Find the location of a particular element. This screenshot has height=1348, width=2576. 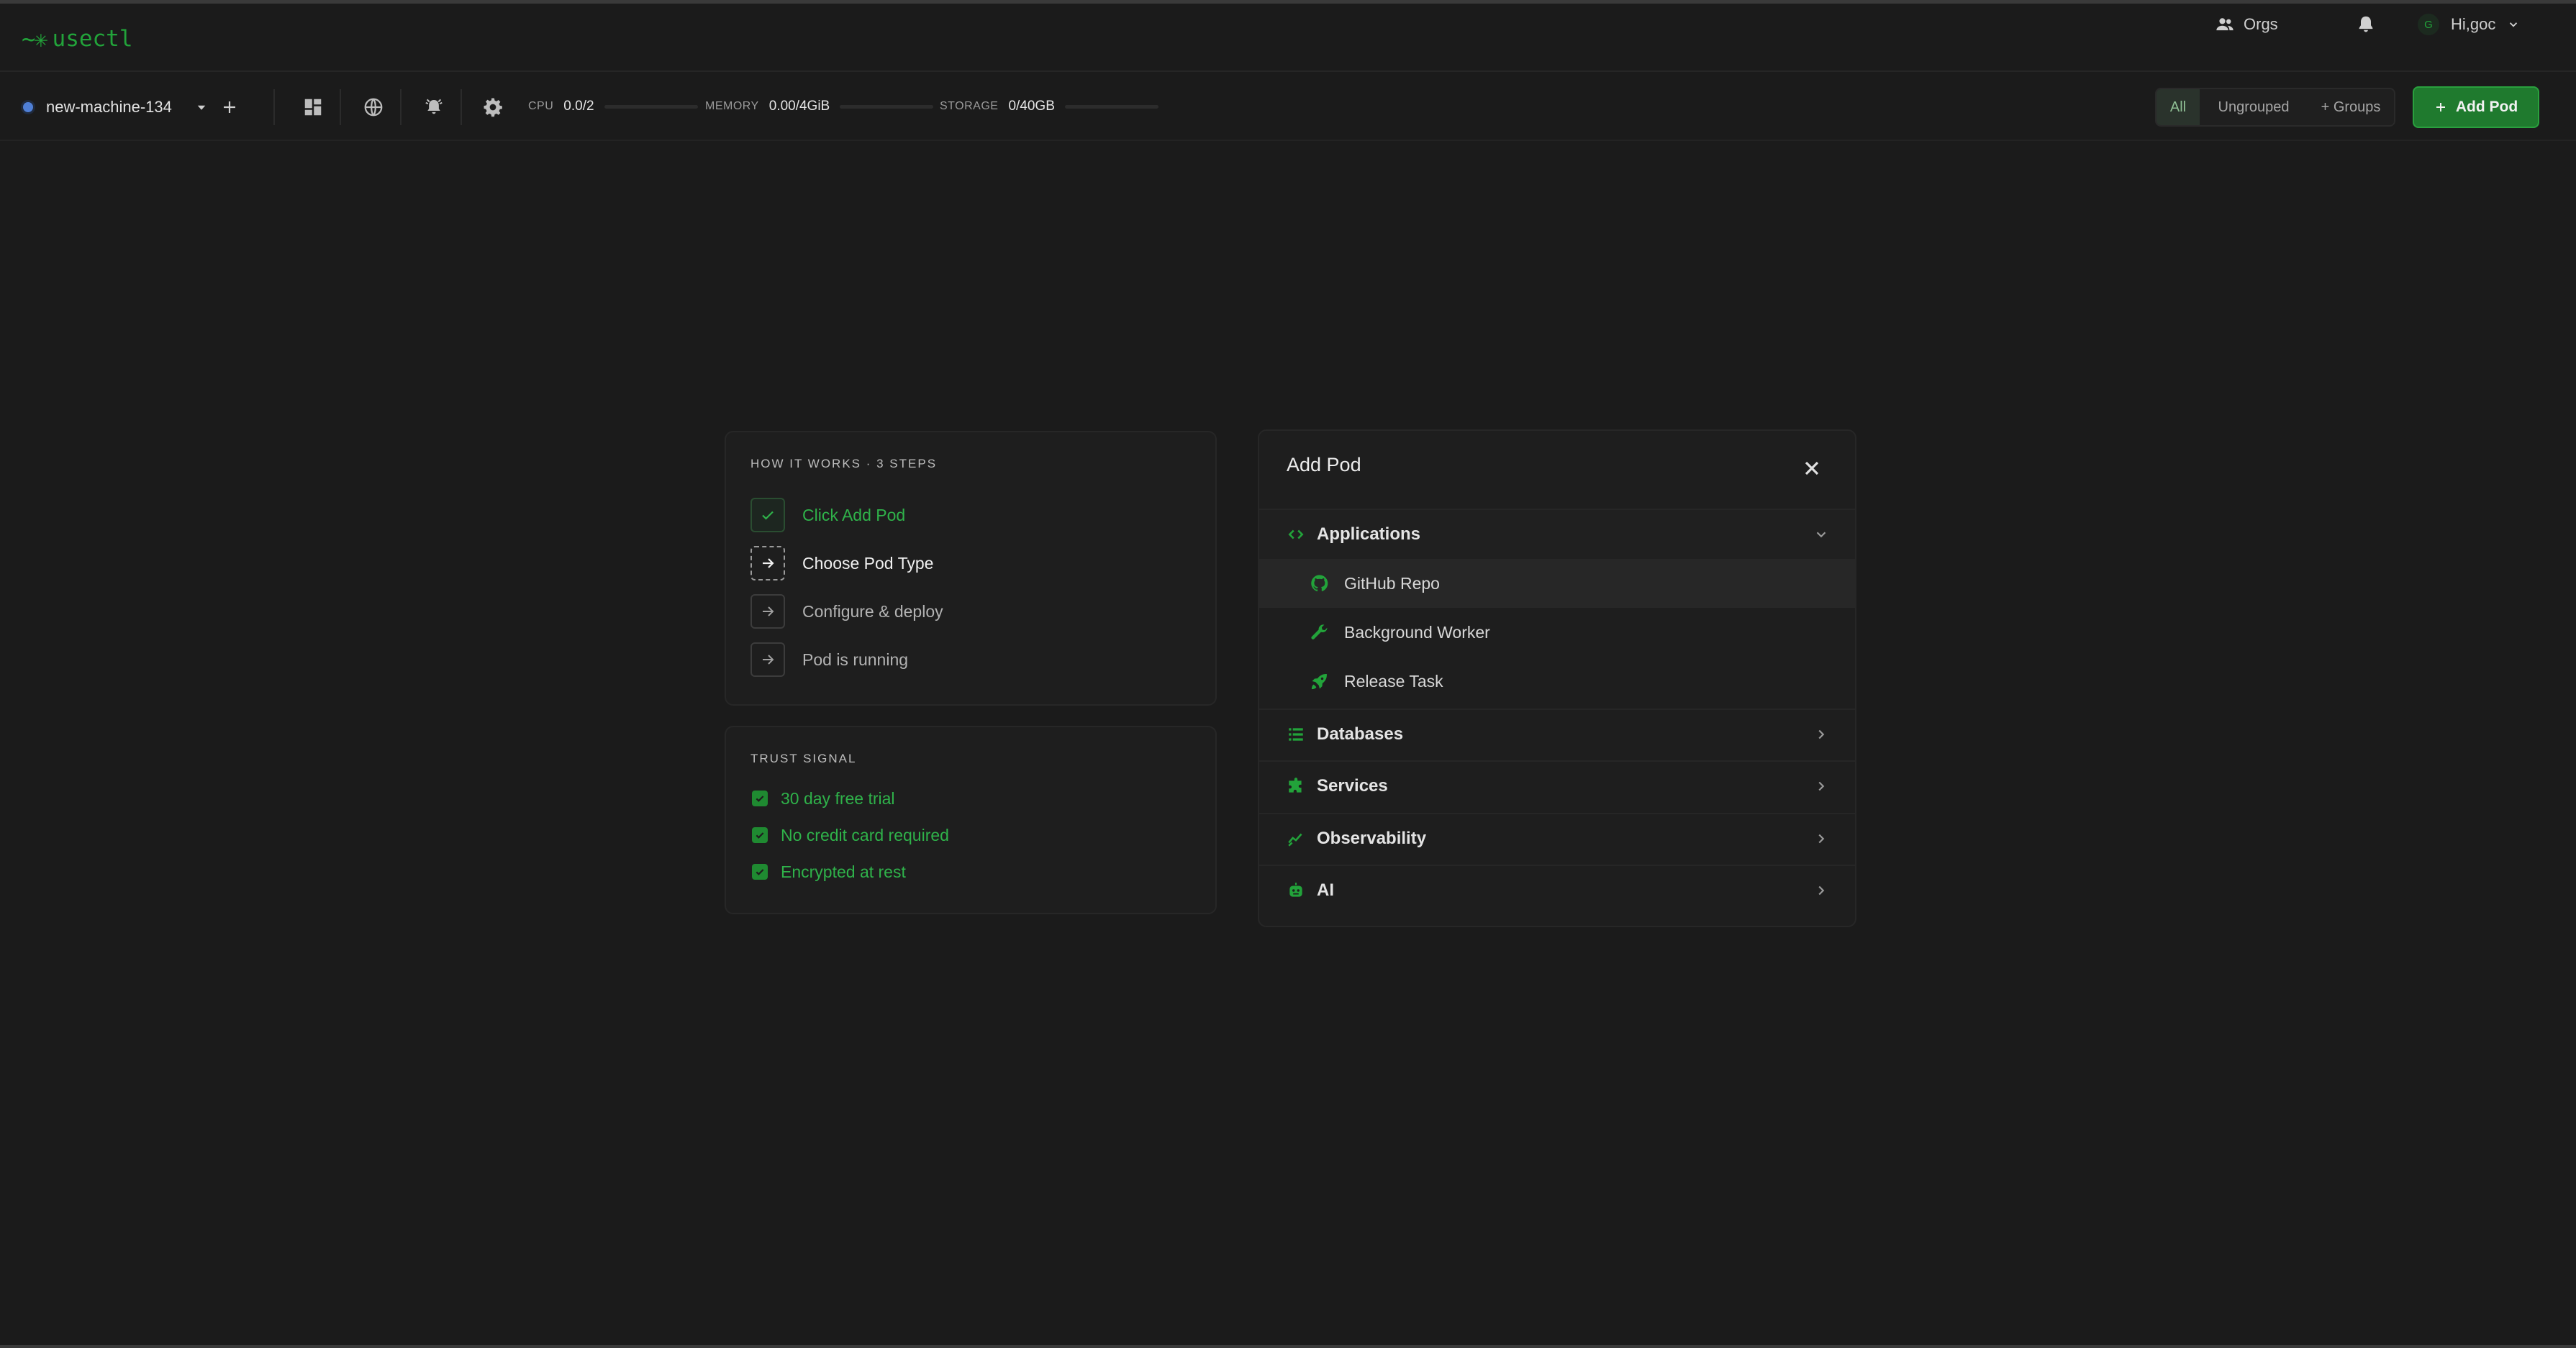

trust-item: 30 day free trial is located at coordinates (824, 798).